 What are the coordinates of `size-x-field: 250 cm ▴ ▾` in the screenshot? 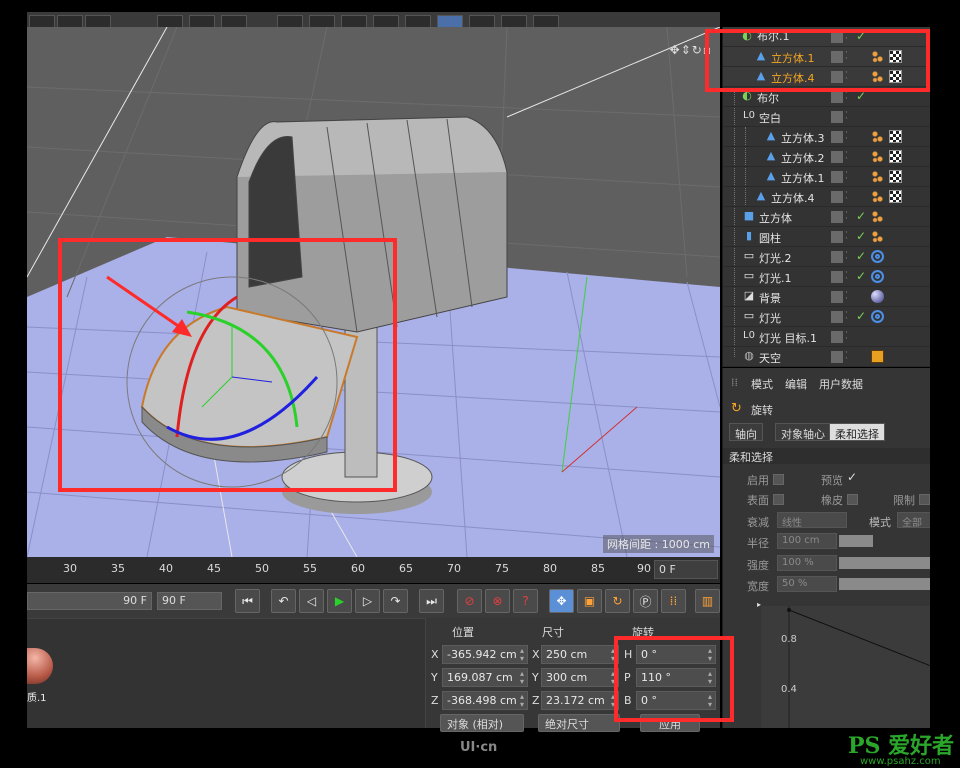 It's located at (580, 654).